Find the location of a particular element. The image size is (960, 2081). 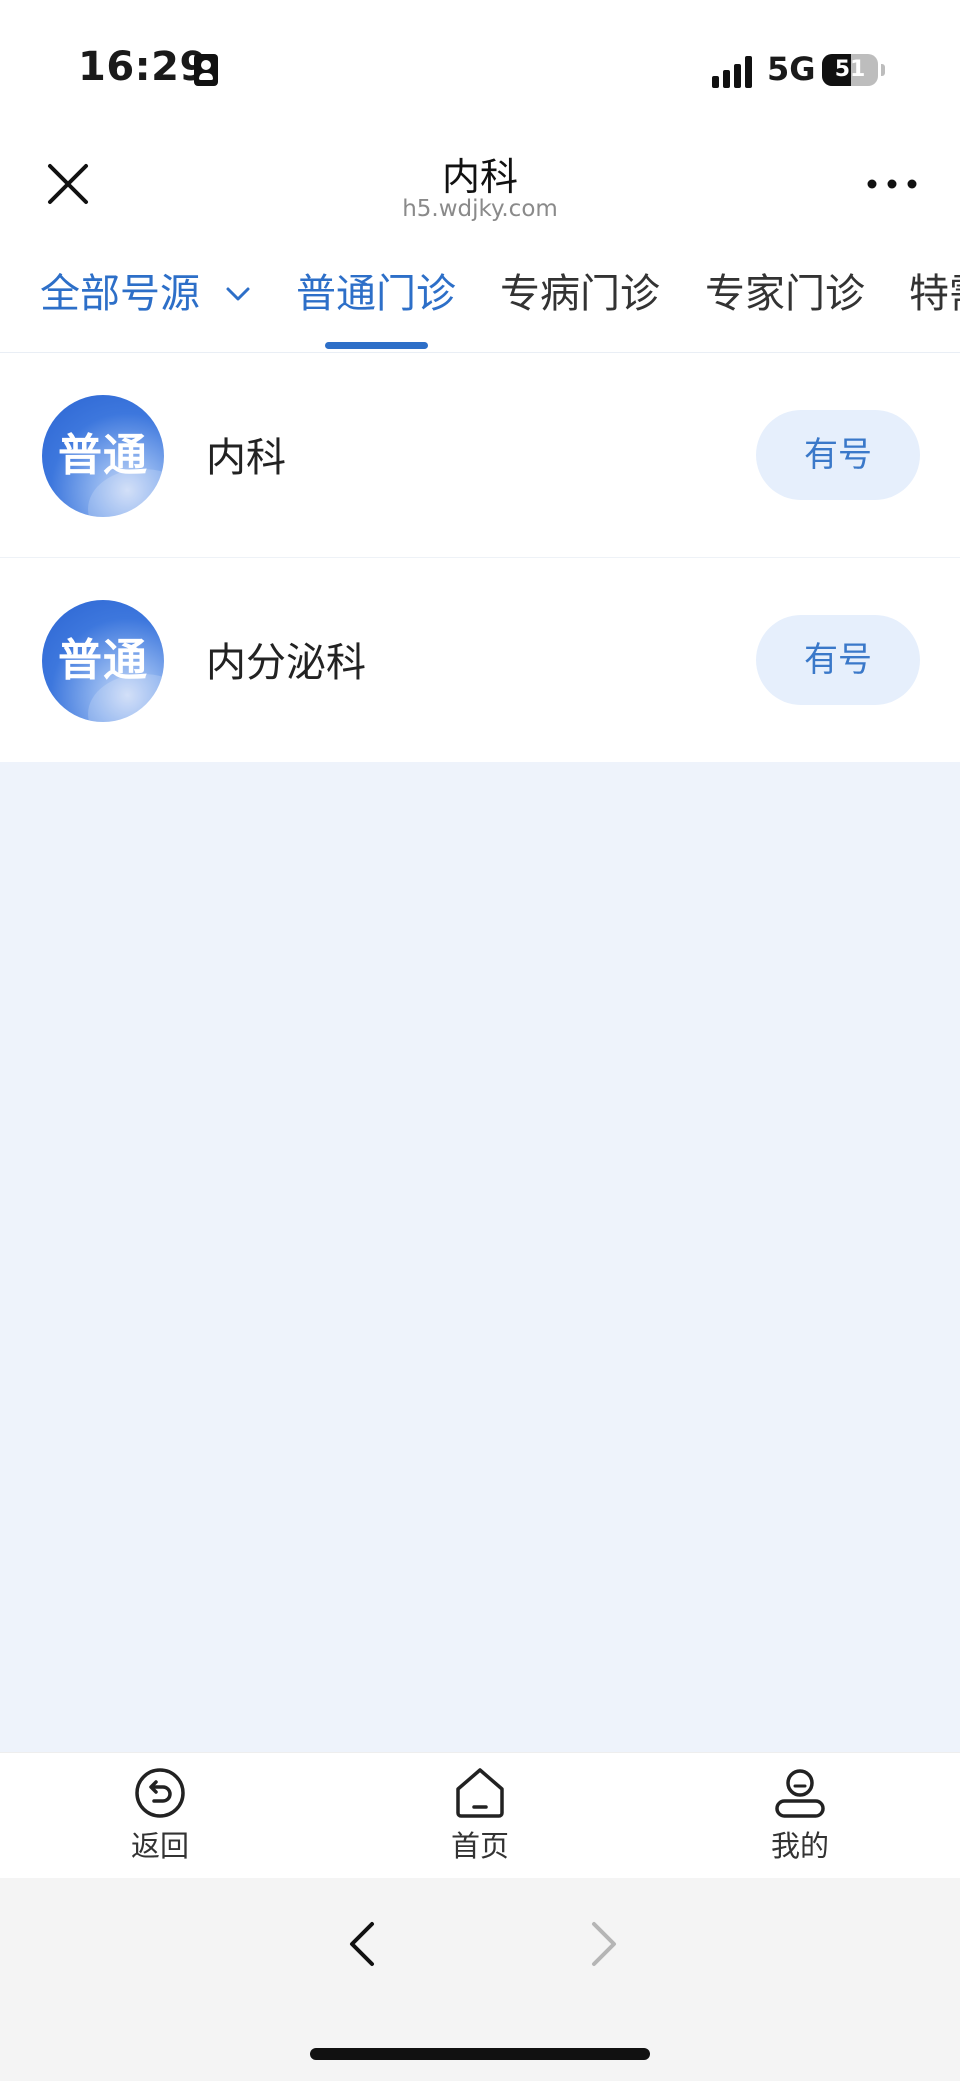

user-icon is located at coordinates (800, 1793).